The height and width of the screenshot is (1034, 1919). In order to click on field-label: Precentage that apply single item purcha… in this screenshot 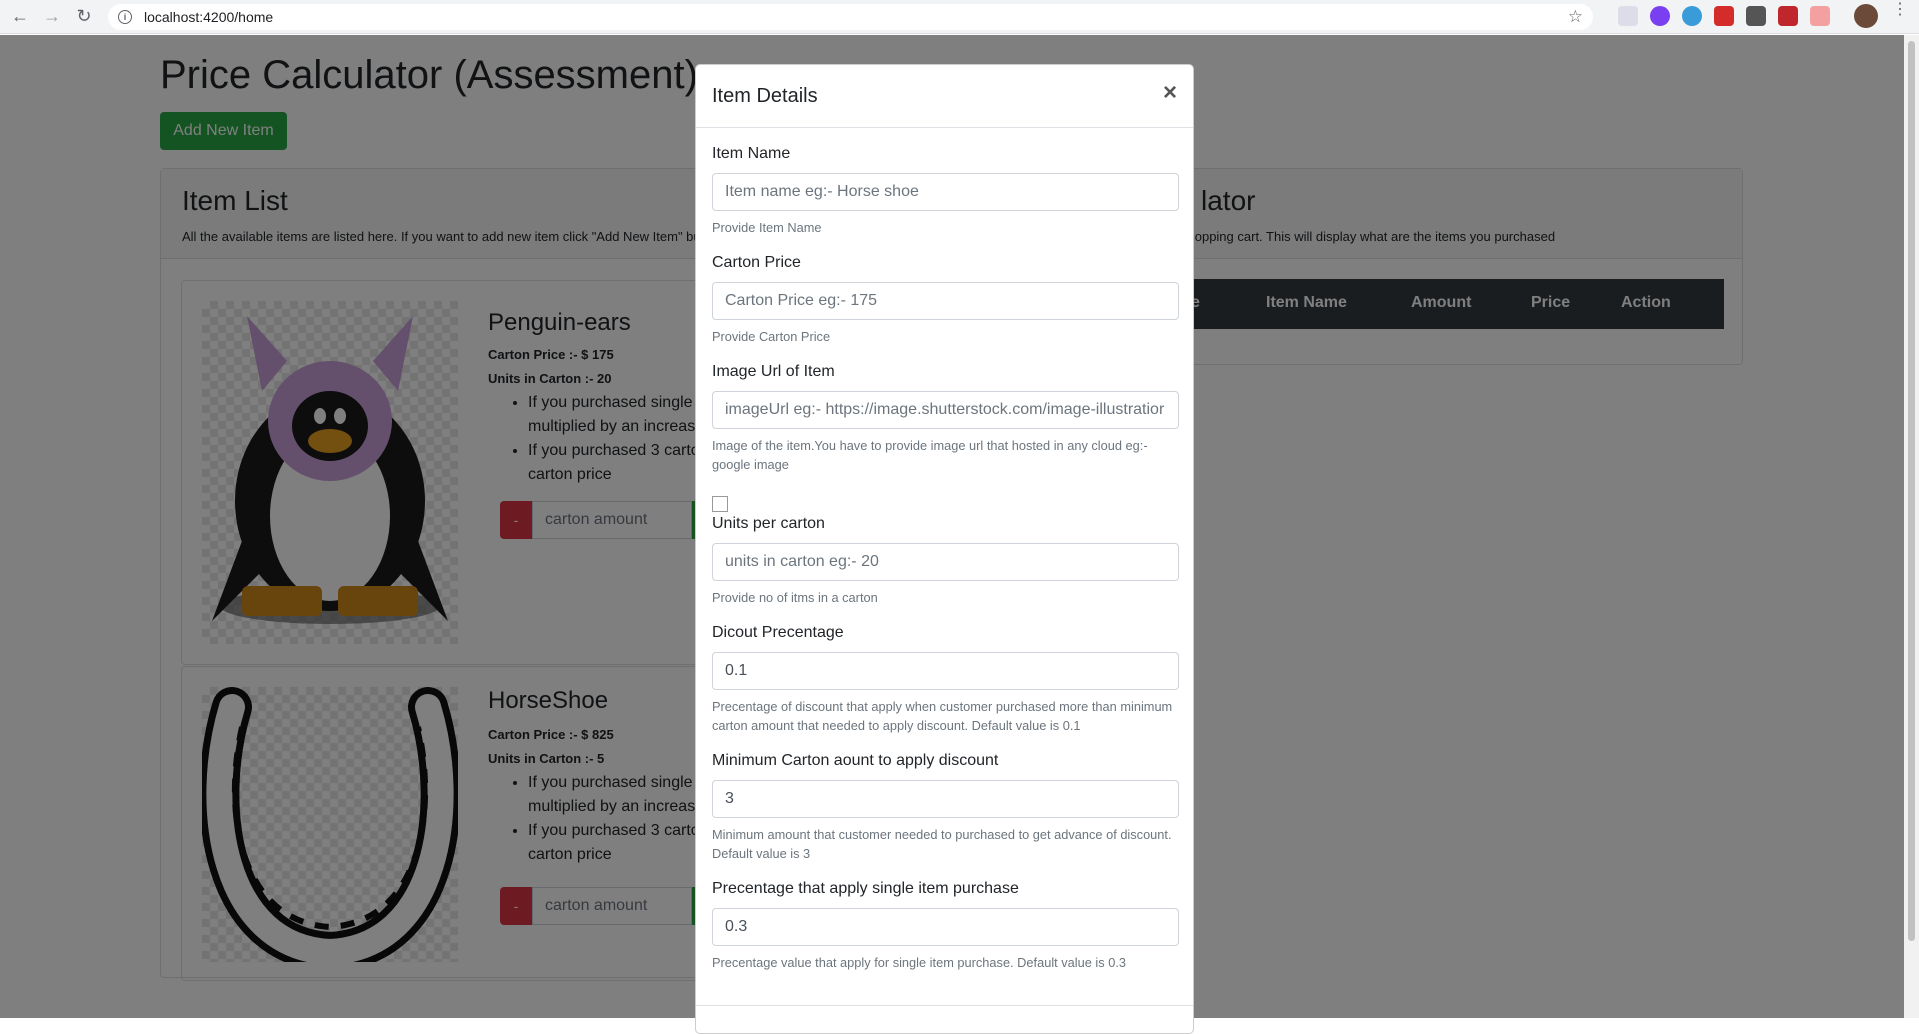, I will do `click(865, 888)`.